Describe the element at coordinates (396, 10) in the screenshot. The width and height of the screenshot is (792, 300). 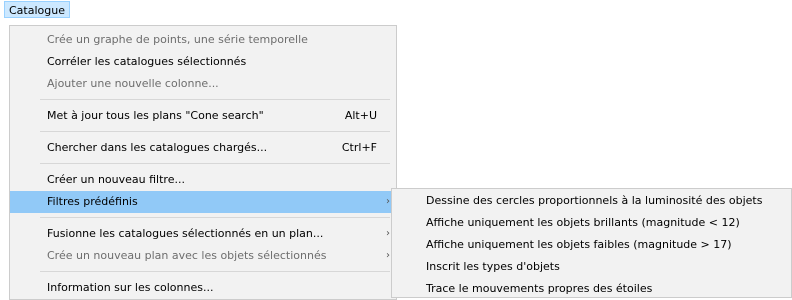
I see `menubar: Catalogue` at that location.